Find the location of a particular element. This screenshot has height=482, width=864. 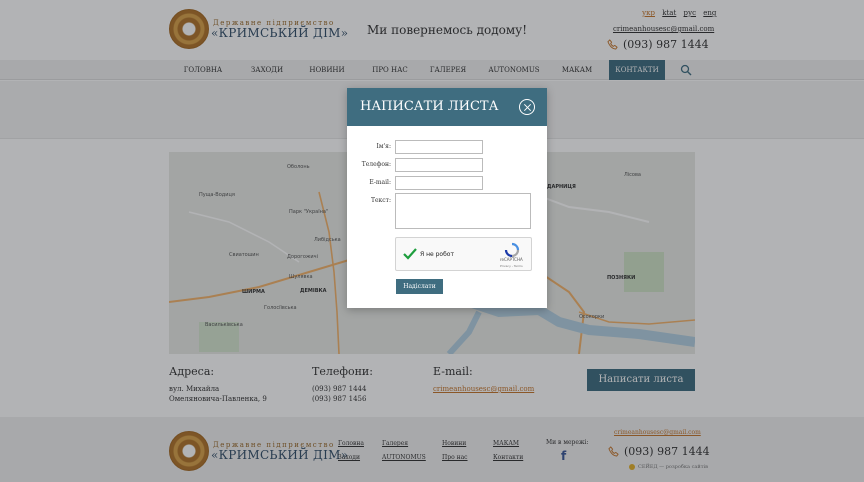

submit-button: Надіслати is located at coordinates (419, 286).